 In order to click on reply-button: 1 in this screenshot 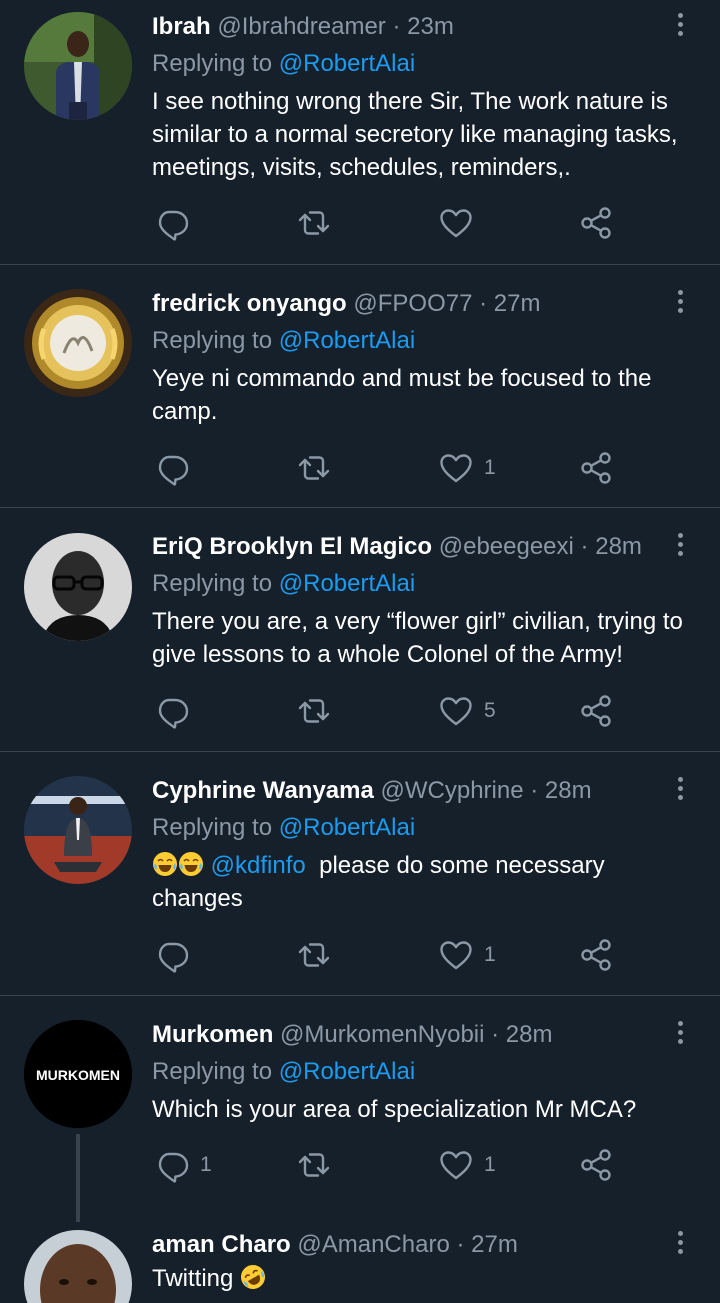, I will do `click(182, 1165)`.